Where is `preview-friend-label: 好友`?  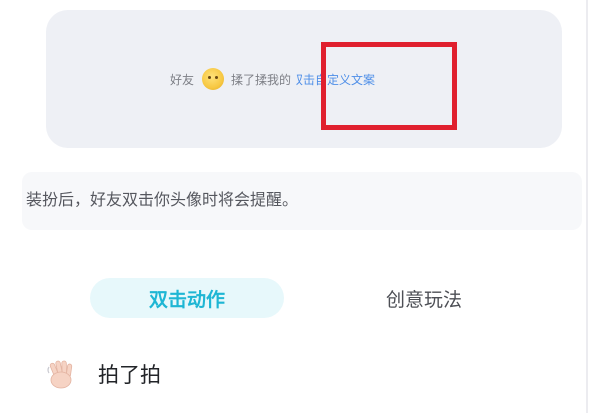 preview-friend-label: 好友 is located at coordinates (182, 79).